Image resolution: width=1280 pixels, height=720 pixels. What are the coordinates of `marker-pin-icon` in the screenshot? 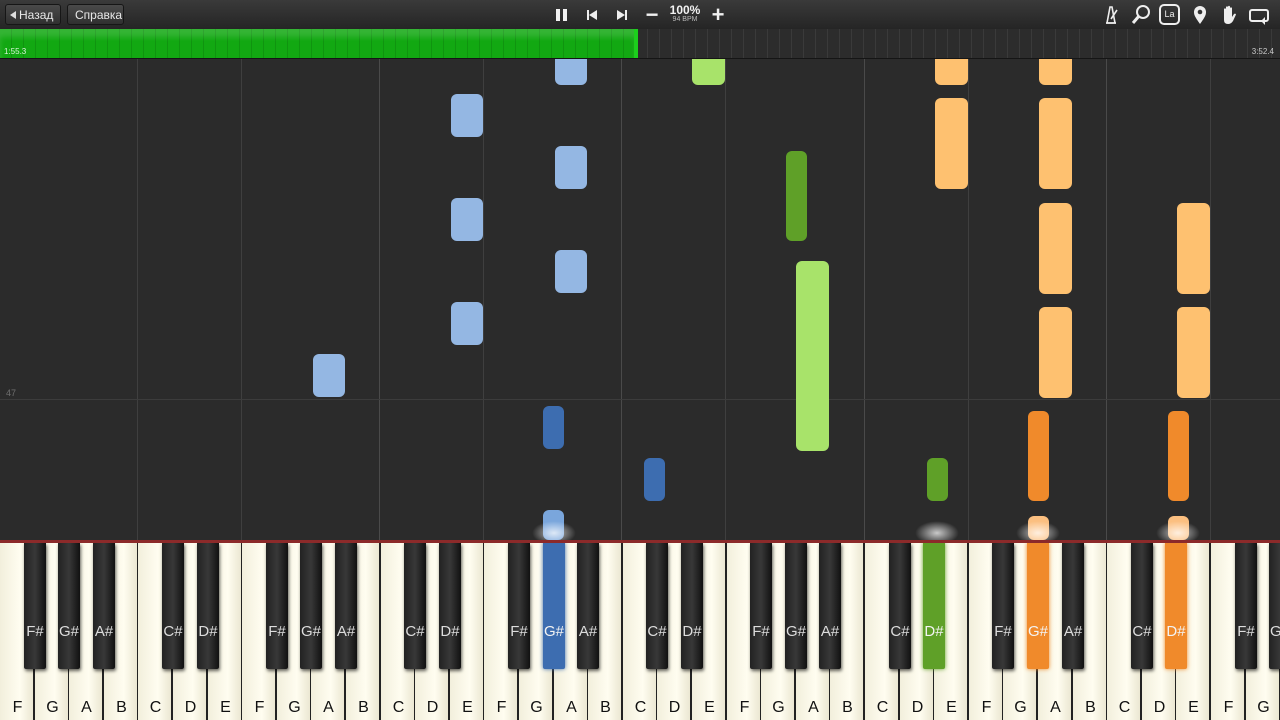 It's located at (1200, 15).